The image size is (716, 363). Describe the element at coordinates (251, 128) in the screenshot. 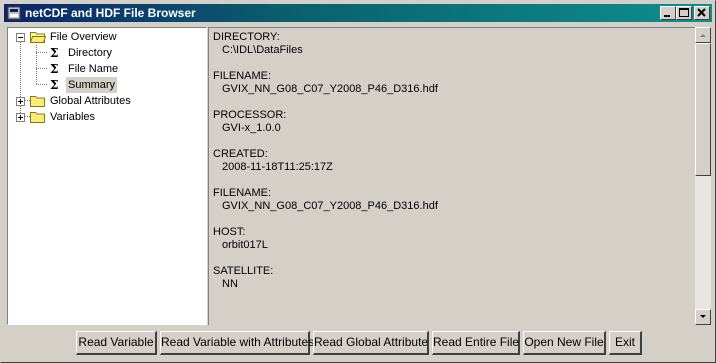

I see `summary-value: GVI-x_1.0.0` at that location.